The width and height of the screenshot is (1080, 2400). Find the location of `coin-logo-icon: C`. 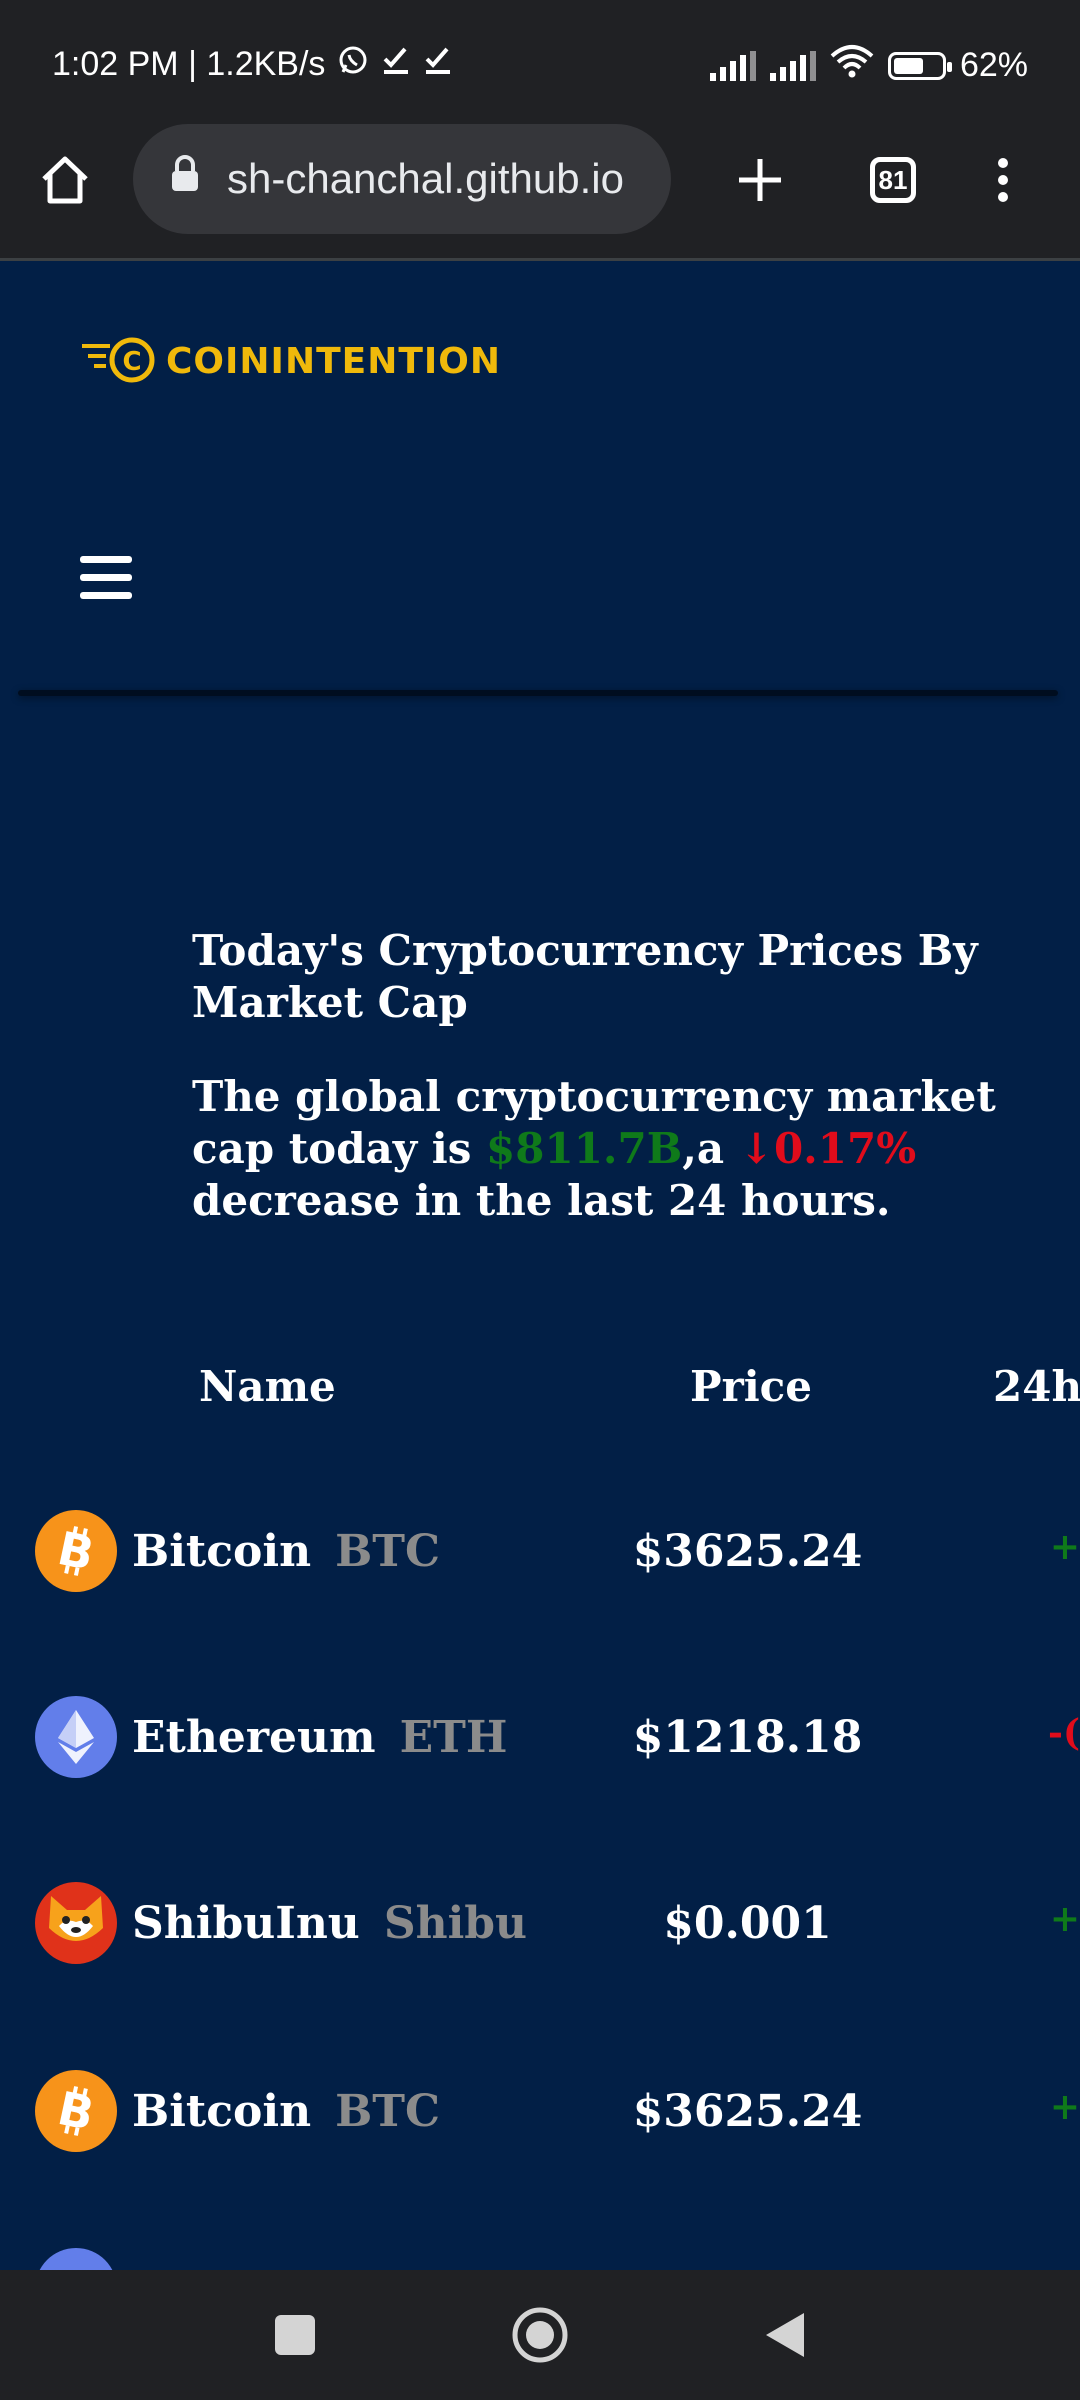

coin-logo-icon: C is located at coordinates (118, 360).